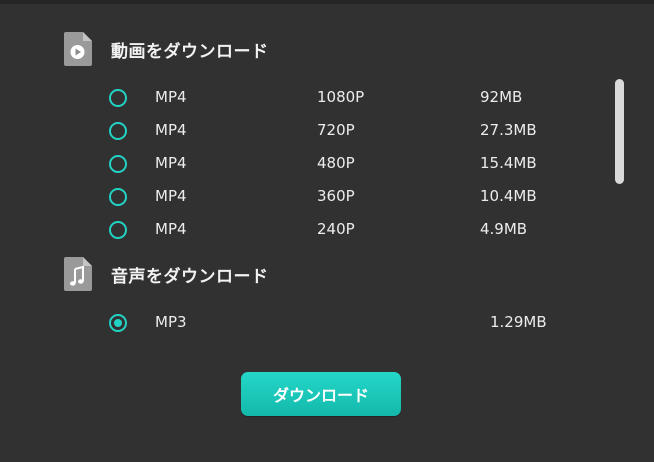 This screenshot has width=654, height=462. I want to click on video-option-row-1080p: MP4 1080P 92MB, so click(343, 98).